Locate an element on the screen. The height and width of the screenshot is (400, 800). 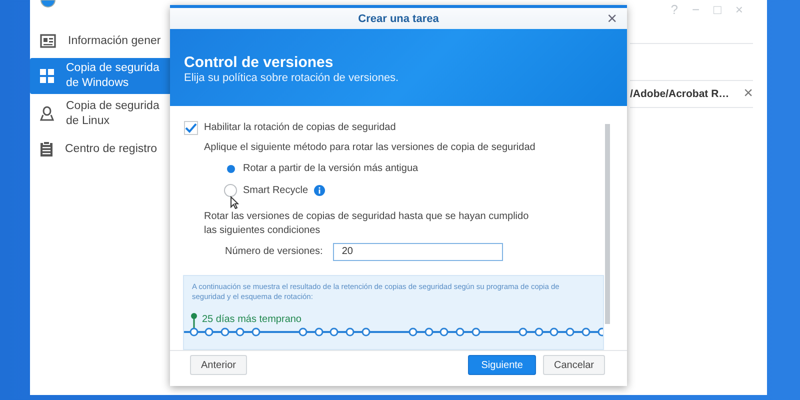
secondary-button: Anterior is located at coordinates (219, 365).